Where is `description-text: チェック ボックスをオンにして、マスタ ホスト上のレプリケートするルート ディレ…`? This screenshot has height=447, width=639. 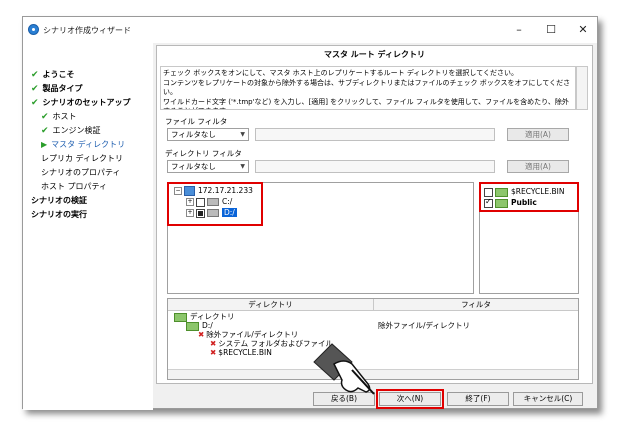
description-text: チェック ボックスをオンにして、マスタ ホスト上のレプリケートするルート ディレ… is located at coordinates (368, 88).